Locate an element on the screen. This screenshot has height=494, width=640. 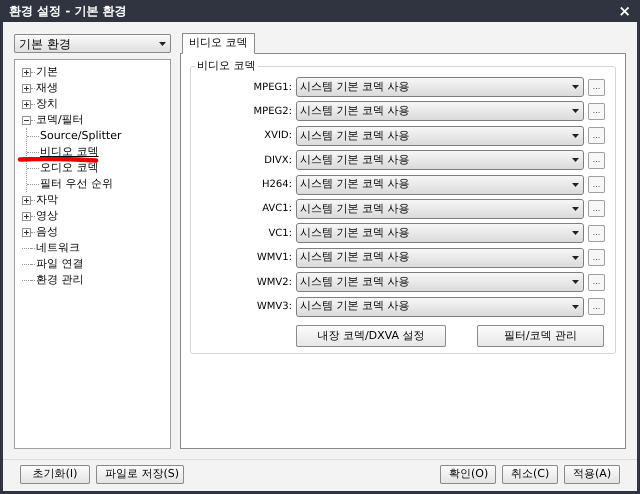
footer-button: 확인(O) is located at coordinates (468, 474).